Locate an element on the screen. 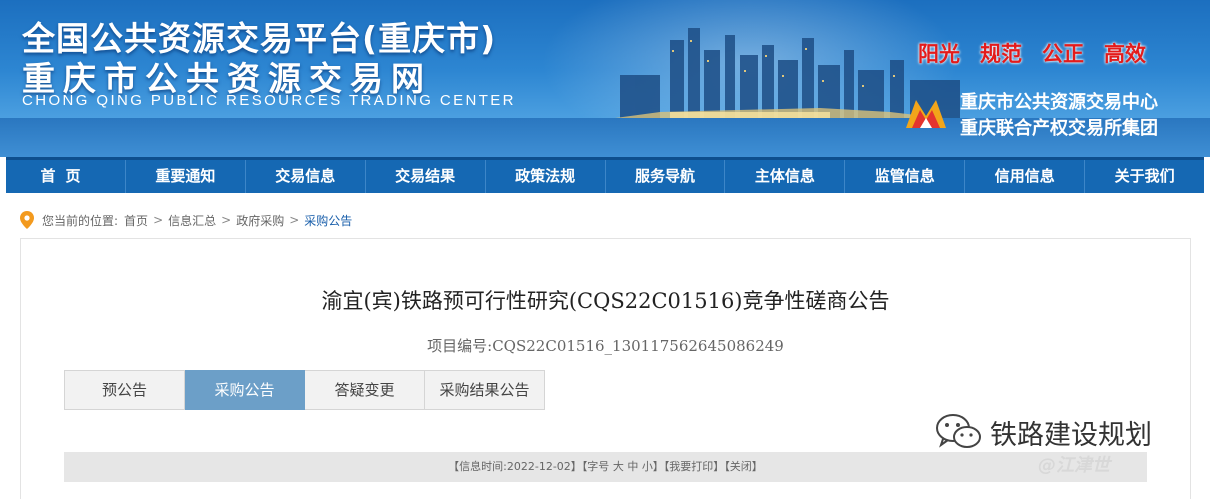 The image size is (1210, 499). print-link: 【我要打印】 is located at coordinates (694, 466).